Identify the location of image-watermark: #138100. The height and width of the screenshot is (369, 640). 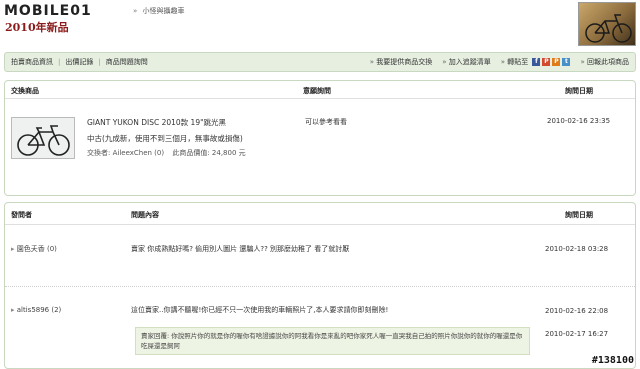
(612, 360).